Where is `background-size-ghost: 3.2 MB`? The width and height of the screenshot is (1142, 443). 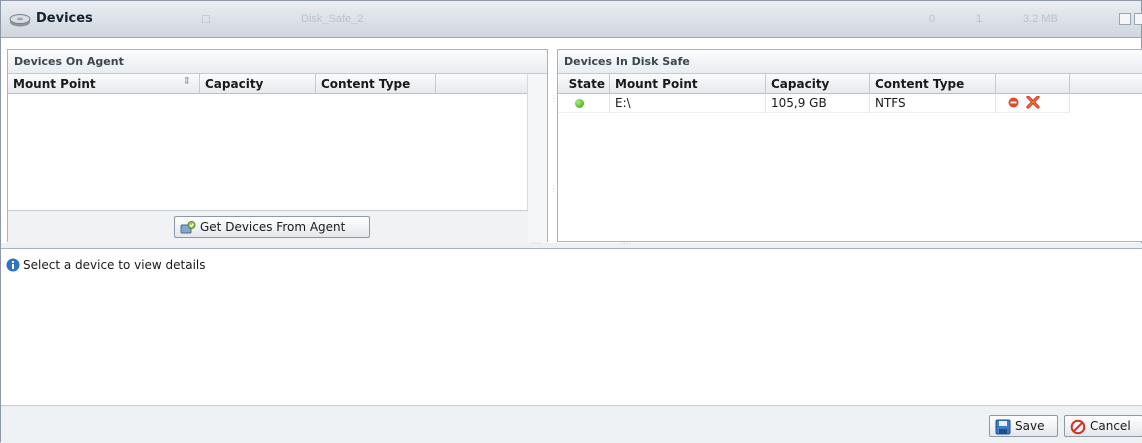 background-size-ghost: 3.2 MB is located at coordinates (1040, 19).